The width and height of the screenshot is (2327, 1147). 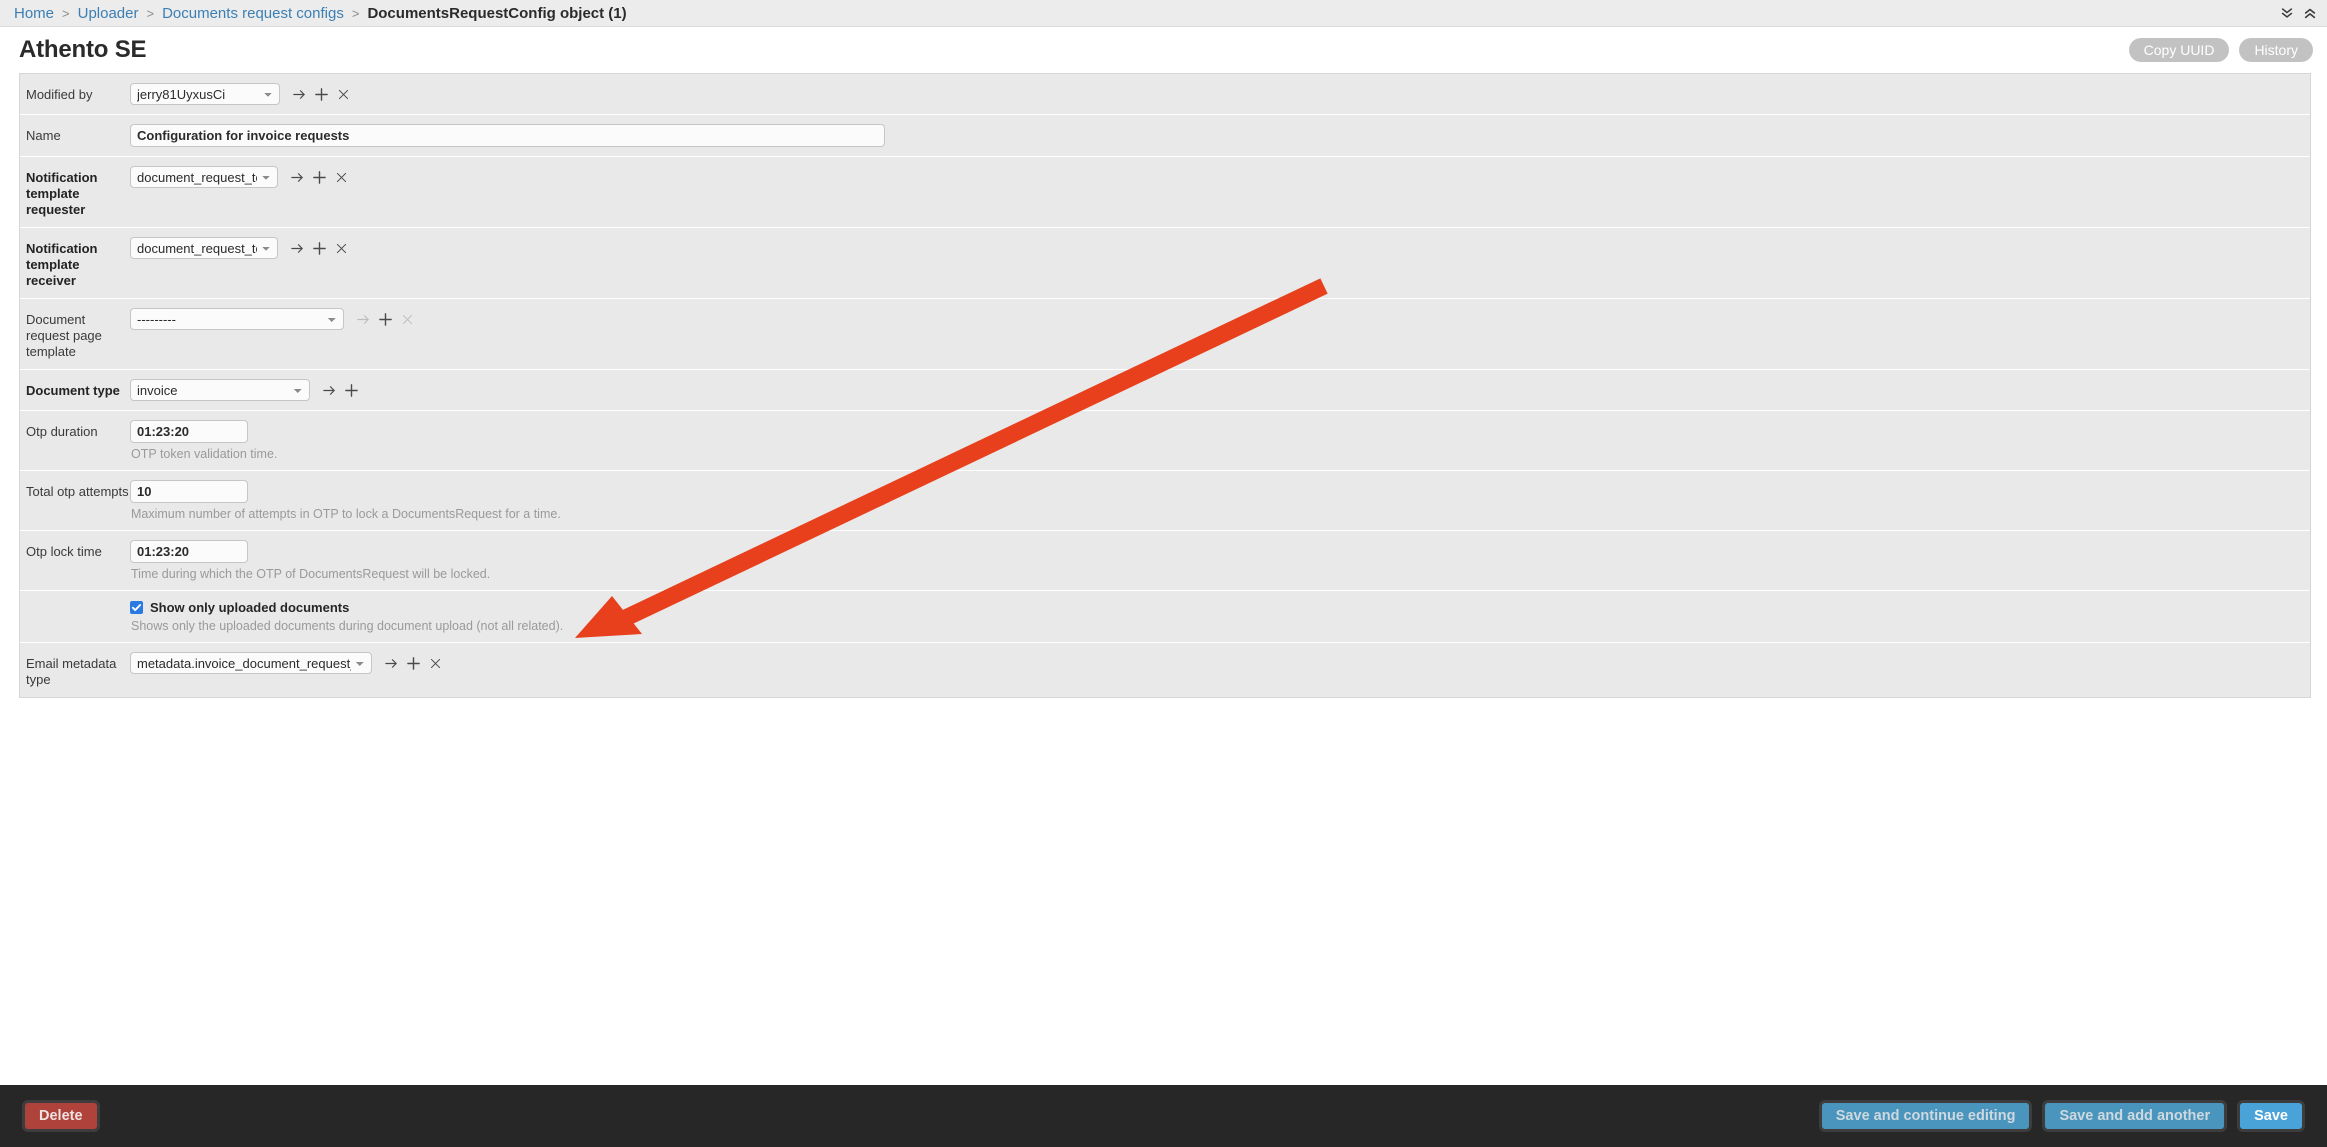 What do you see at coordinates (220, 390) in the screenshot?
I see `select-document-type: invoice` at bounding box center [220, 390].